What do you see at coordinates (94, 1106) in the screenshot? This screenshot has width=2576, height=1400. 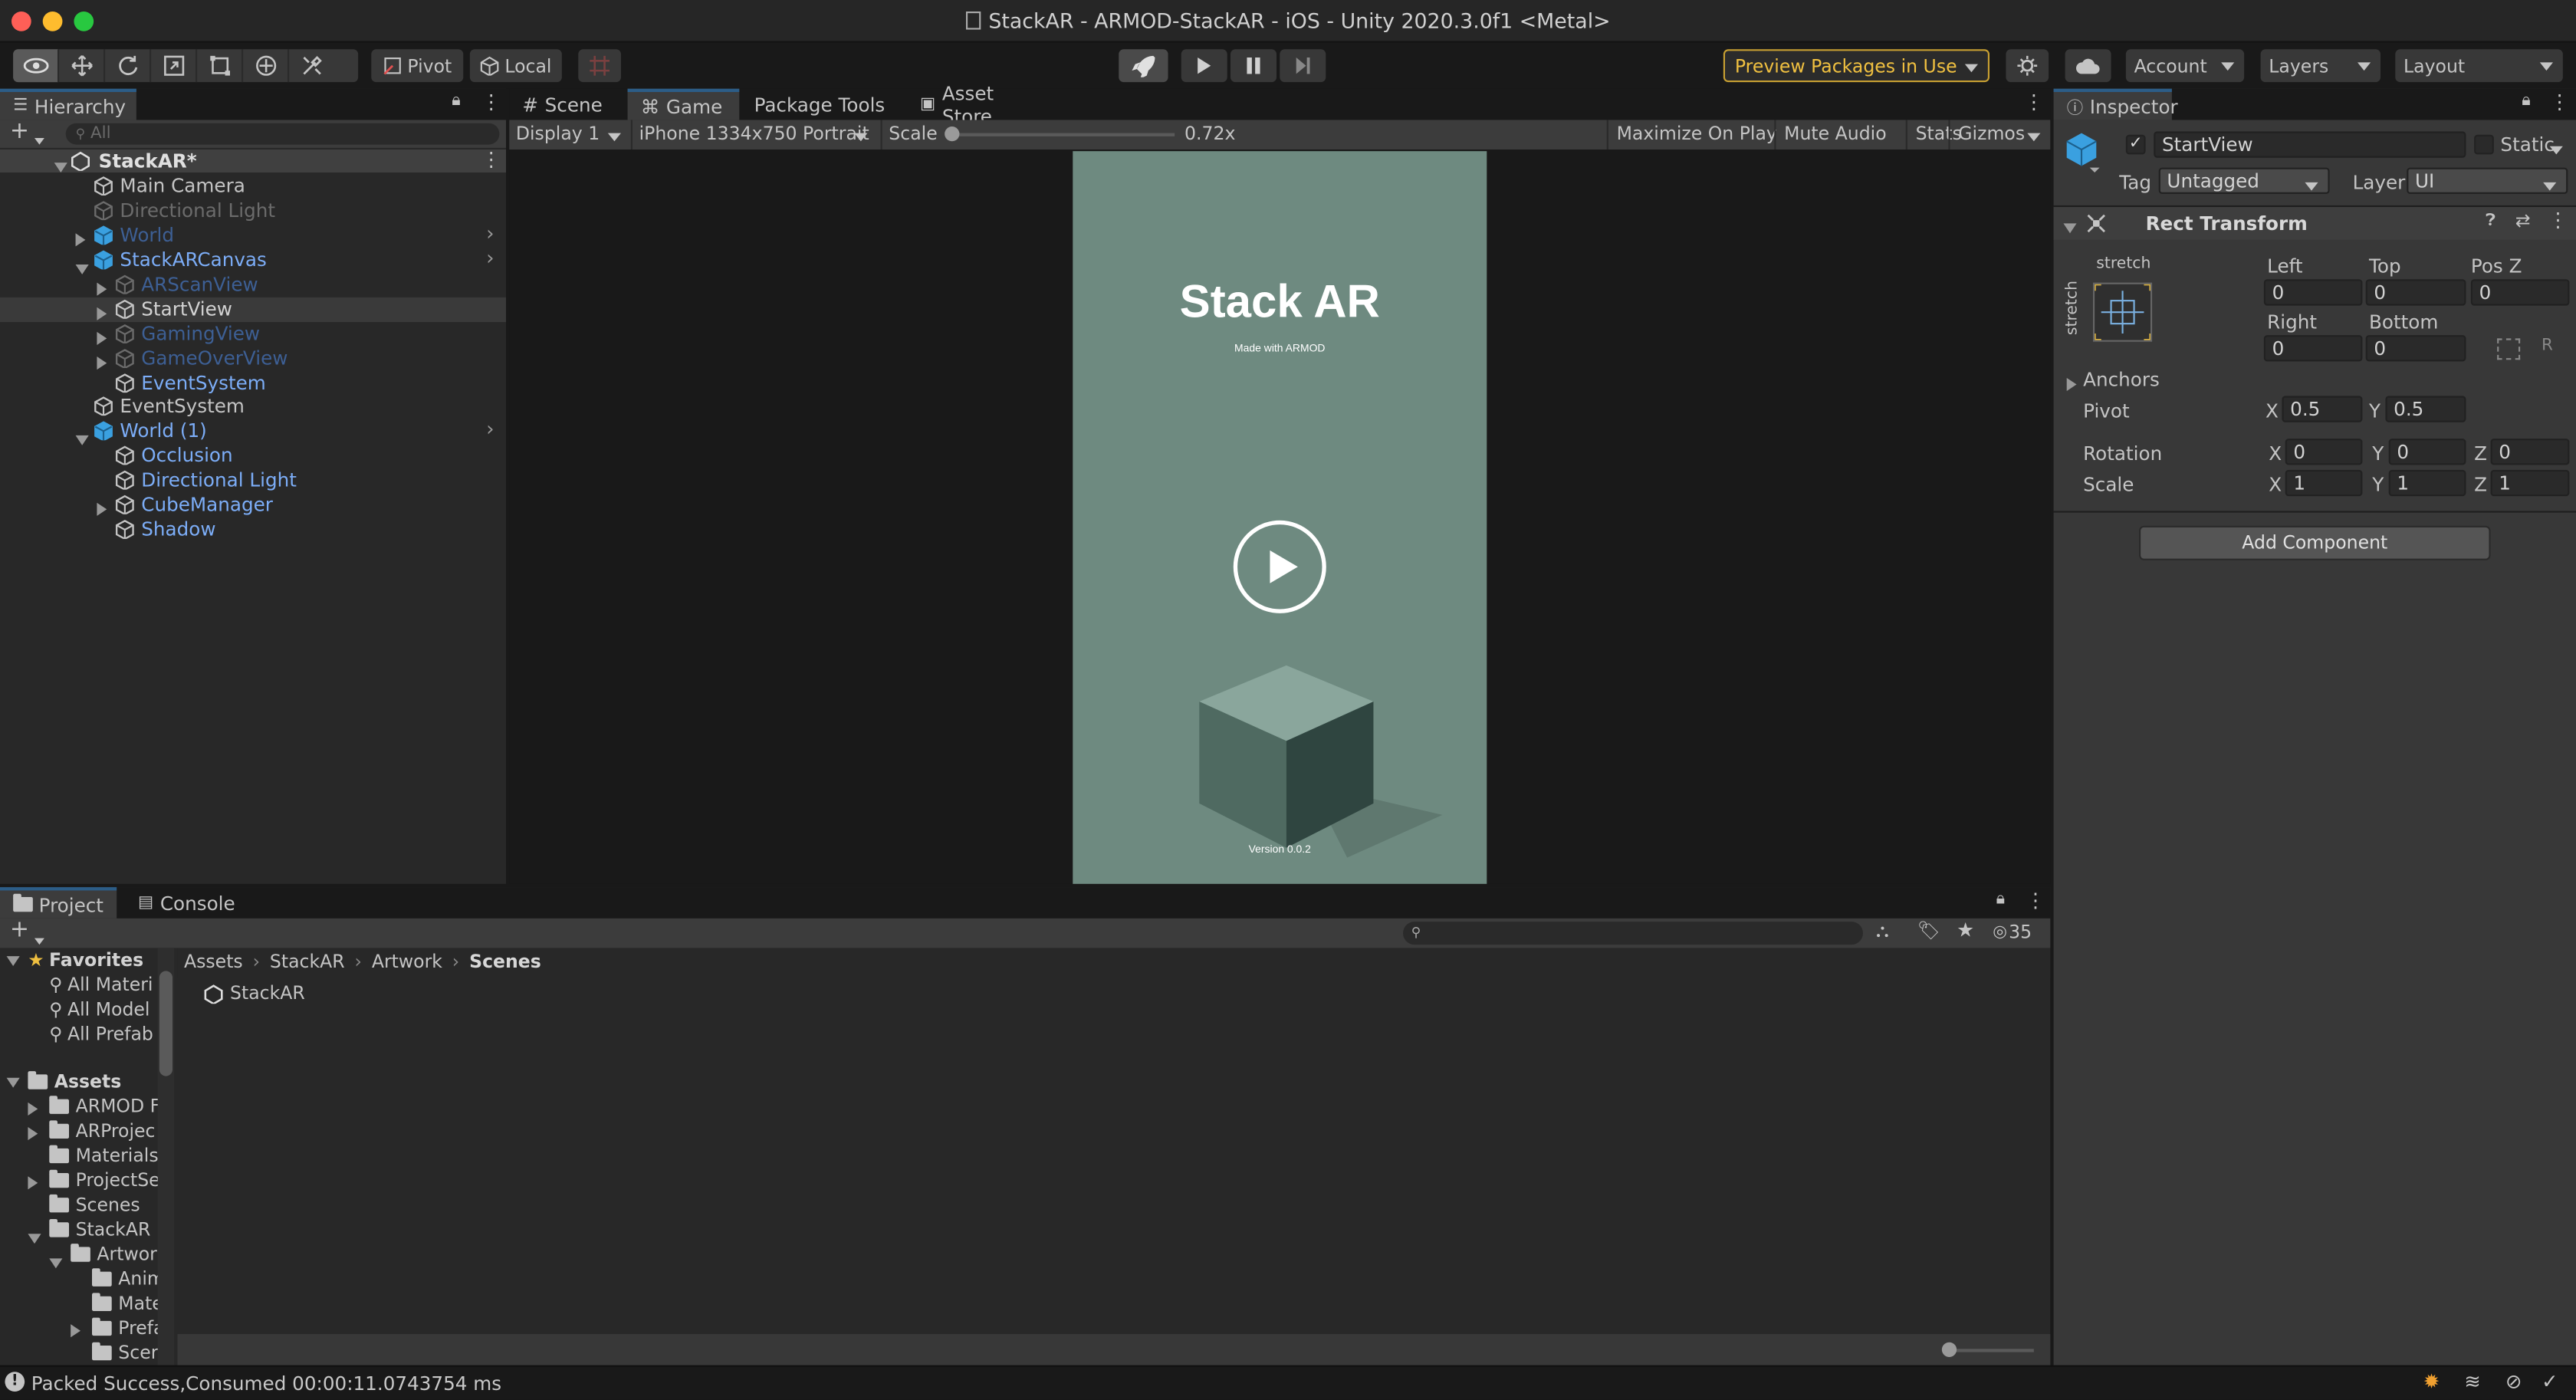 I see `folder-tree-item: ARMOD F` at bounding box center [94, 1106].